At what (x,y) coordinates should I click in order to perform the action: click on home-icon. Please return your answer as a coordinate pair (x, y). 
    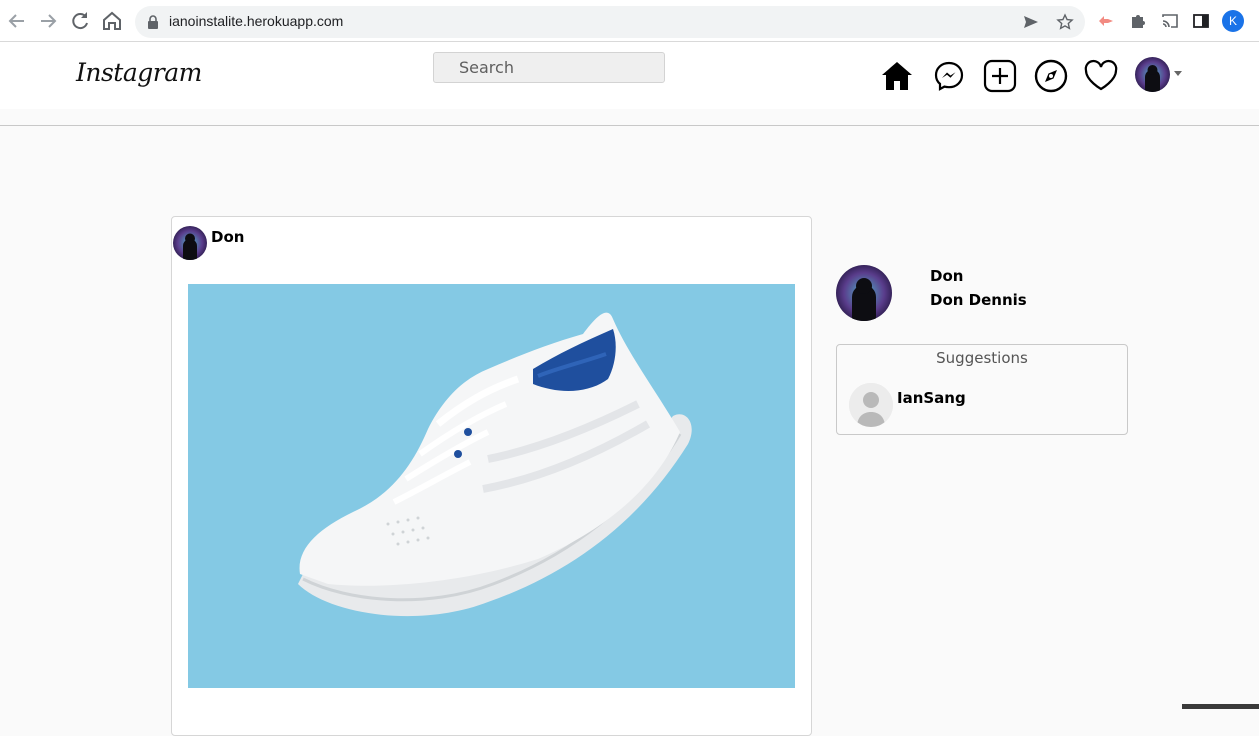
    Looking at the image, I should click on (897, 76).